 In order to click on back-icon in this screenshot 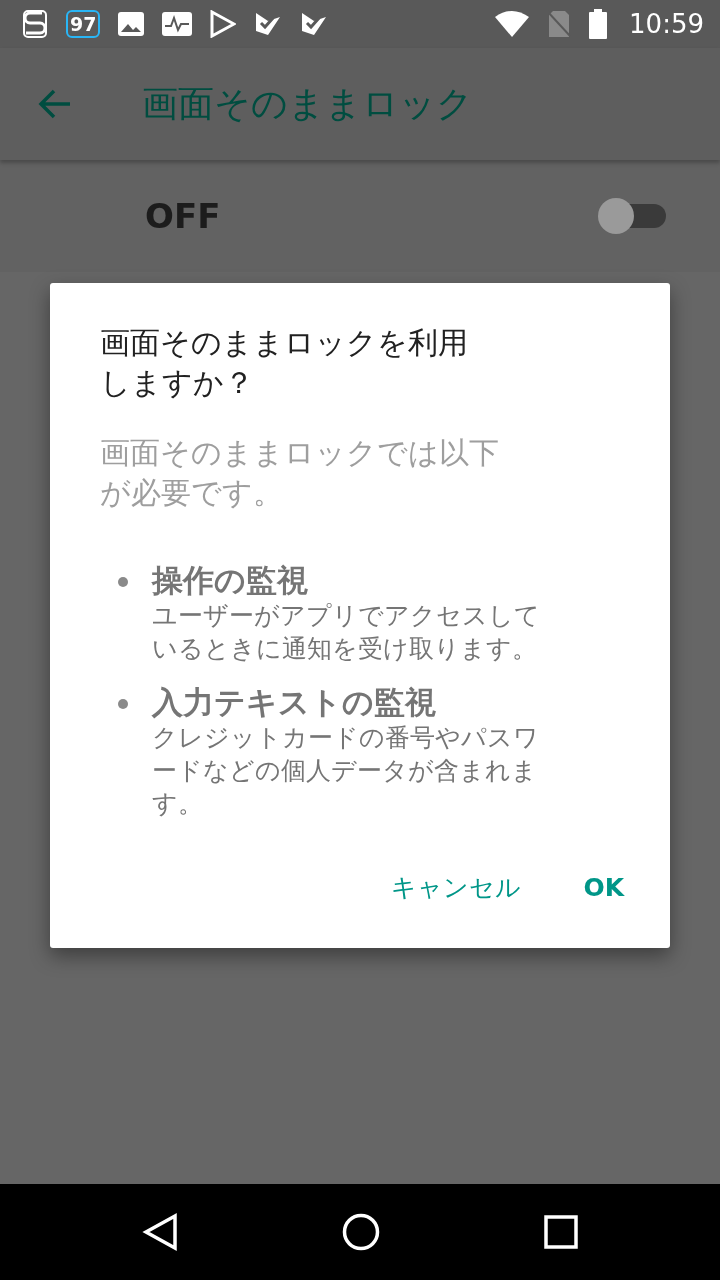, I will do `click(160, 1232)`.